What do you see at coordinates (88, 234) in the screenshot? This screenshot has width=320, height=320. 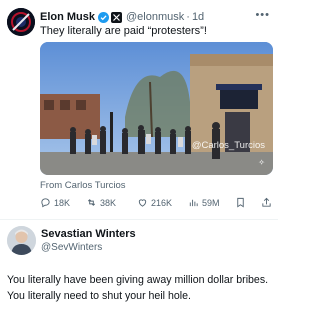 I see `reply-author-name: Sevastian Winters` at bounding box center [88, 234].